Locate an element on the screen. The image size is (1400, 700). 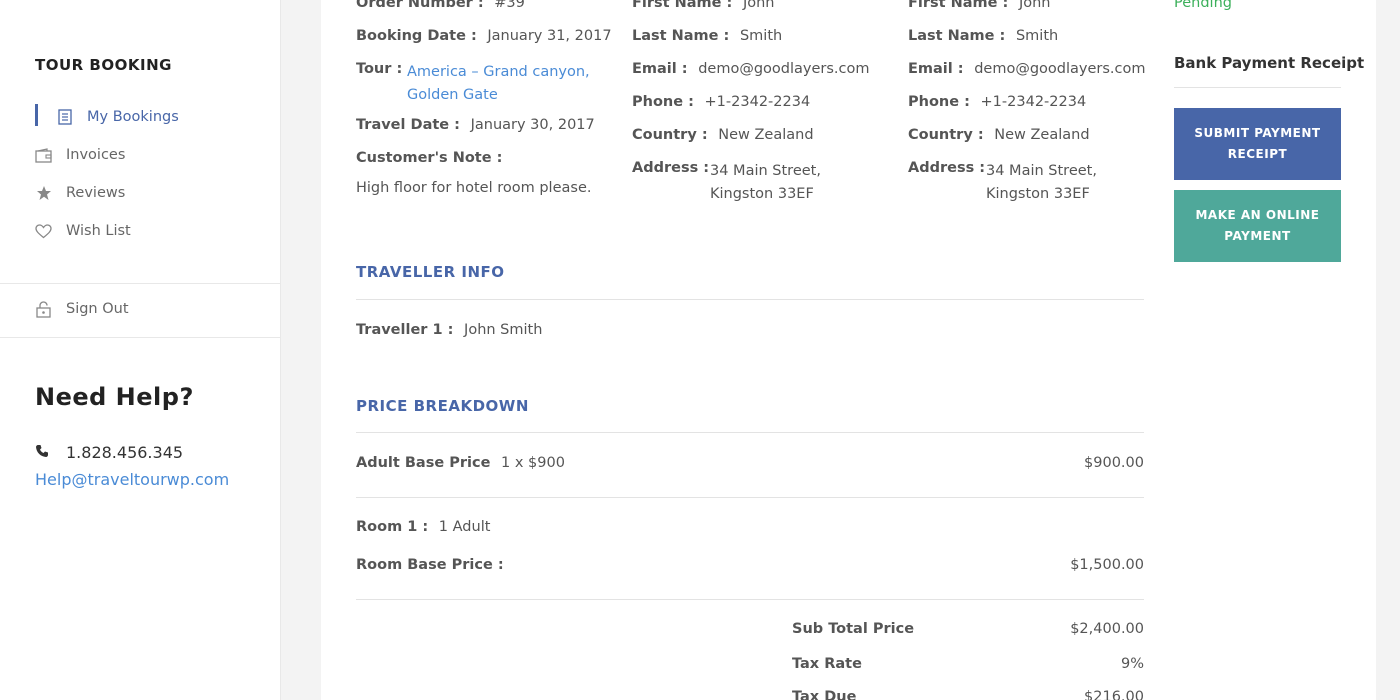
traveller-name: John Smith is located at coordinates (503, 330).